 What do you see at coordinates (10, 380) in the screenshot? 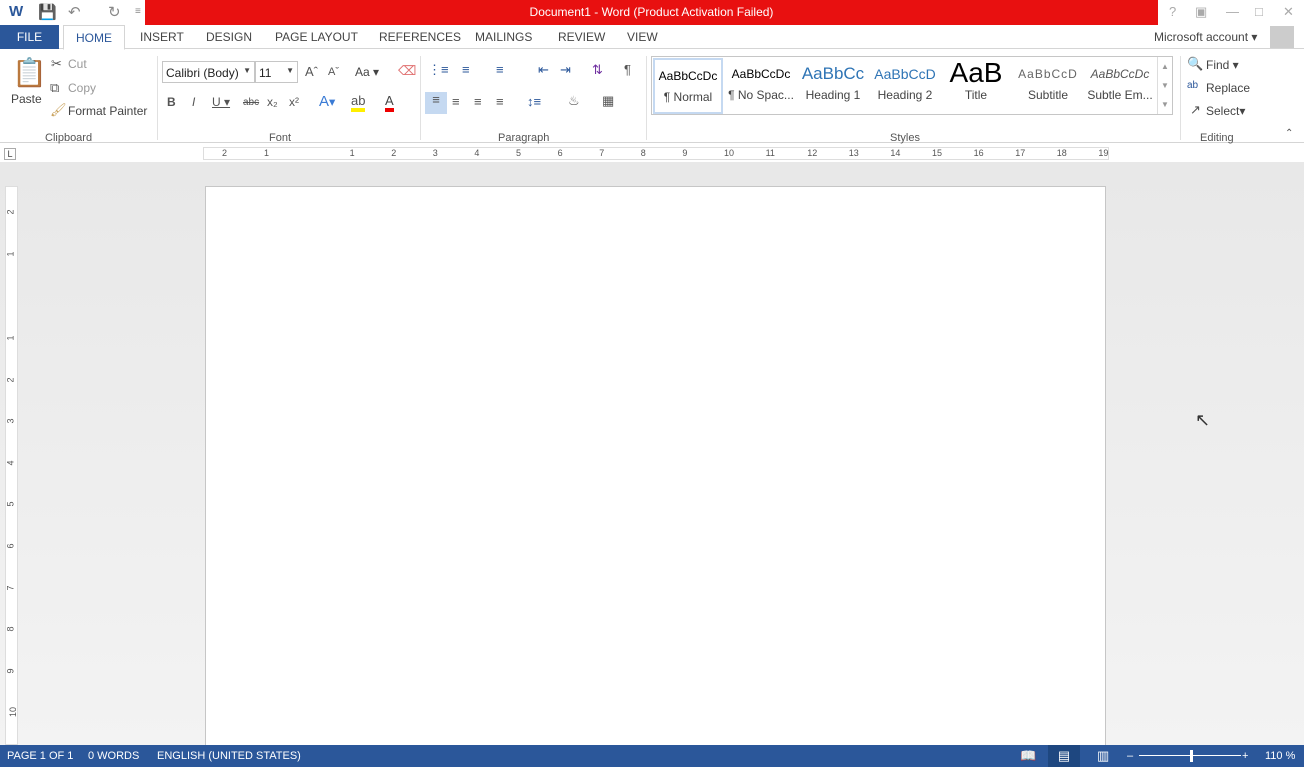
I see `ruler-tick-label: 2` at bounding box center [10, 380].